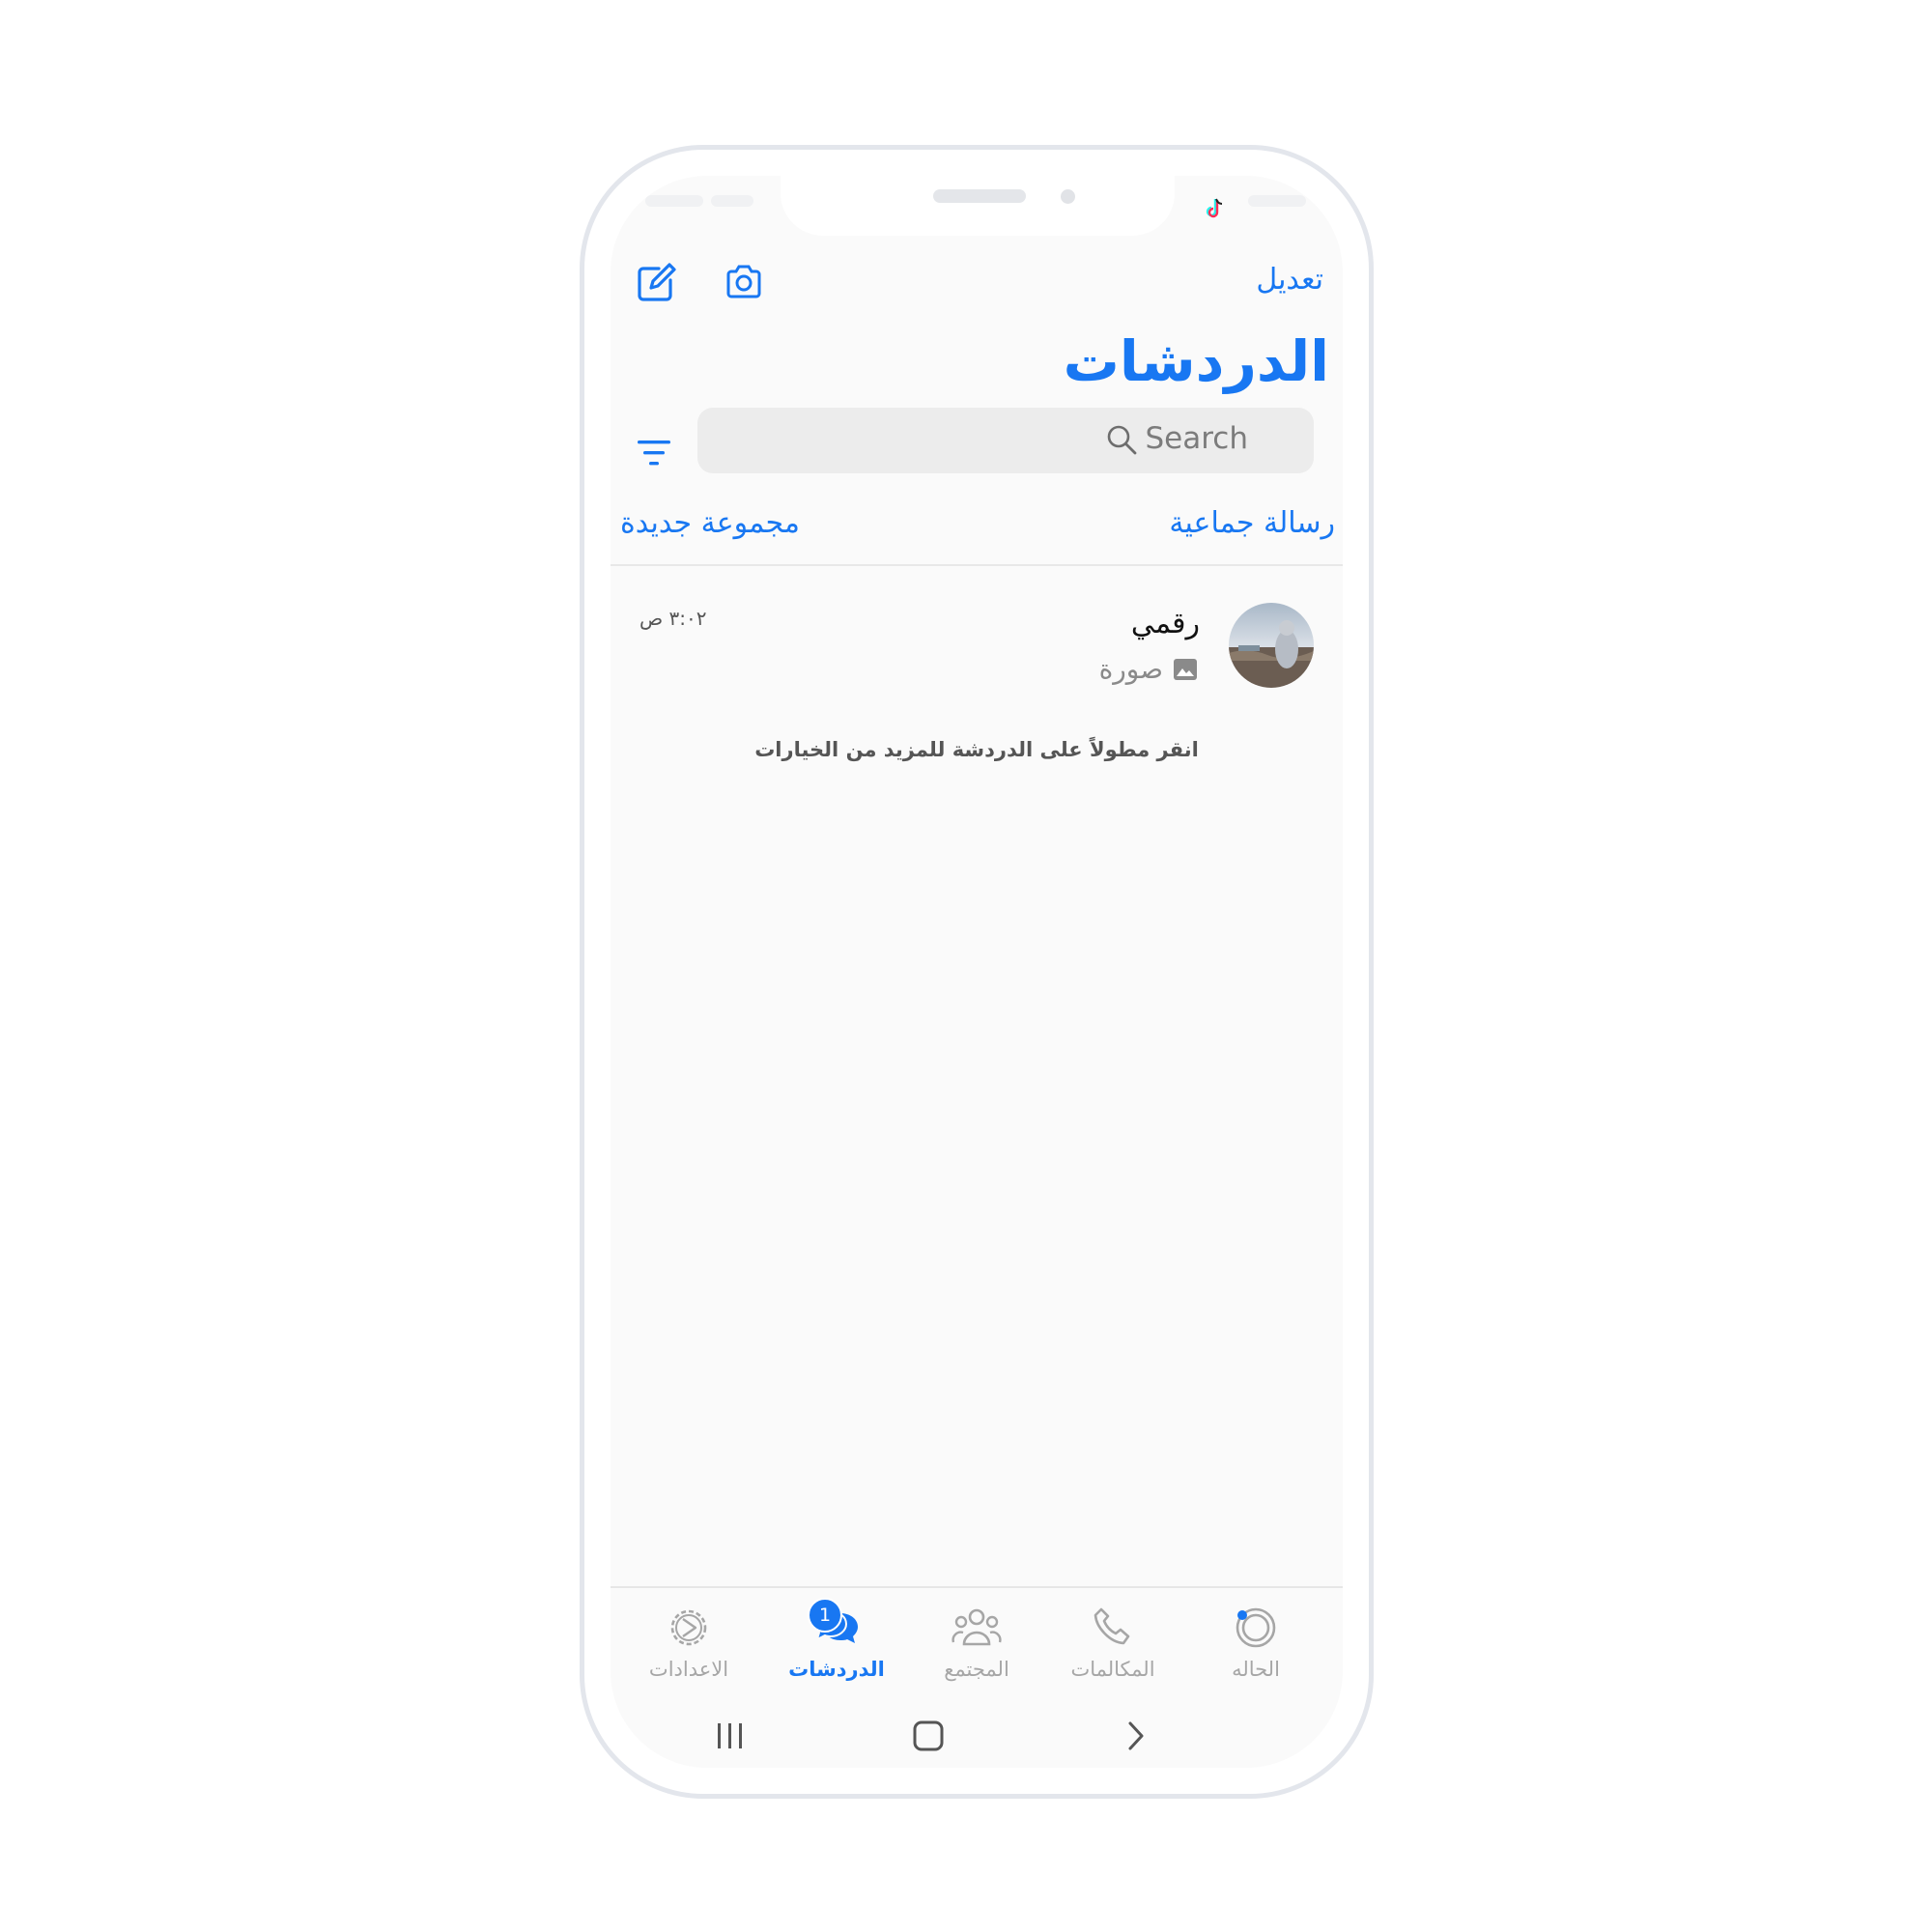 The image size is (1932, 1932). I want to click on chat-time: ٣:٠٢ ص, so click(673, 618).